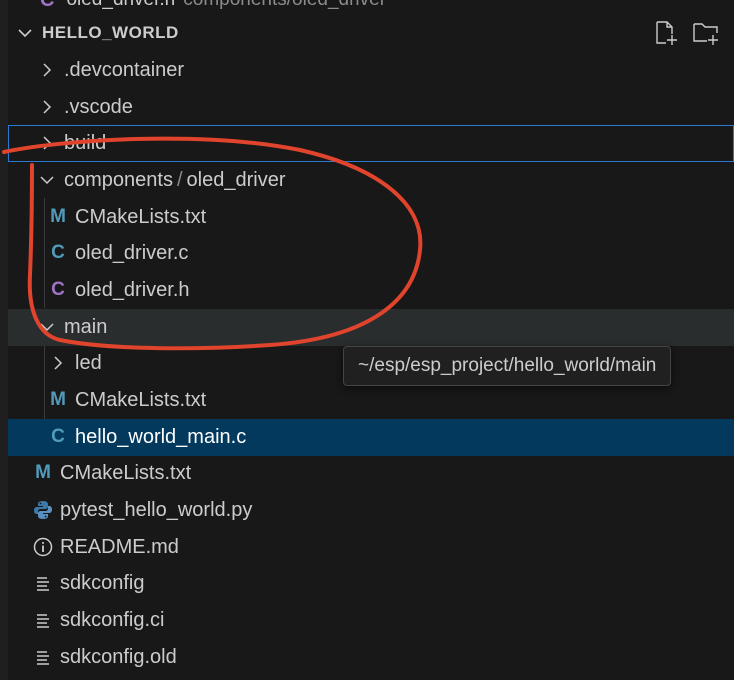  I want to click on tree-item-label: .vscode, so click(98, 106).